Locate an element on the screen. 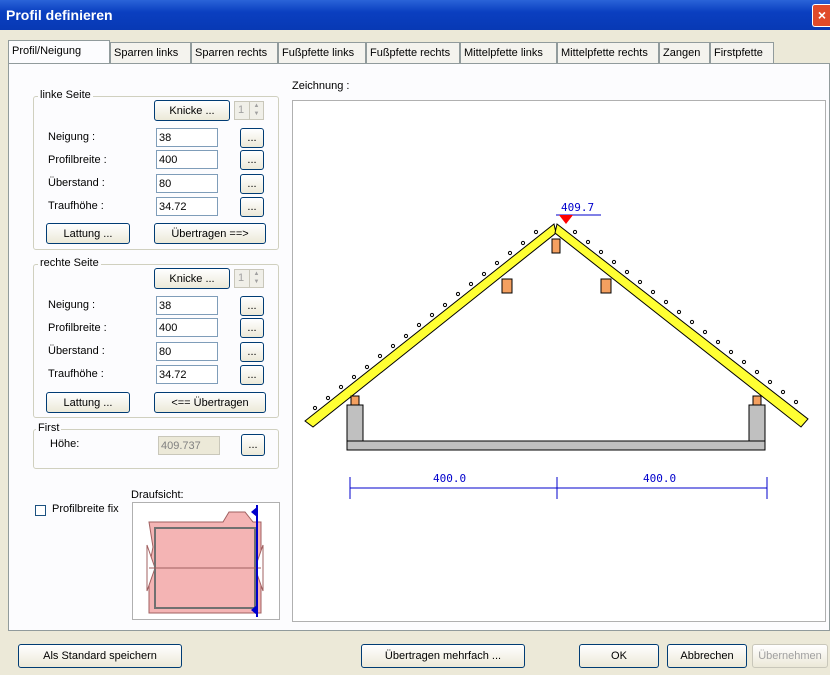 The width and height of the screenshot is (830, 675). left-neigung-input is located at coordinates (187, 137).